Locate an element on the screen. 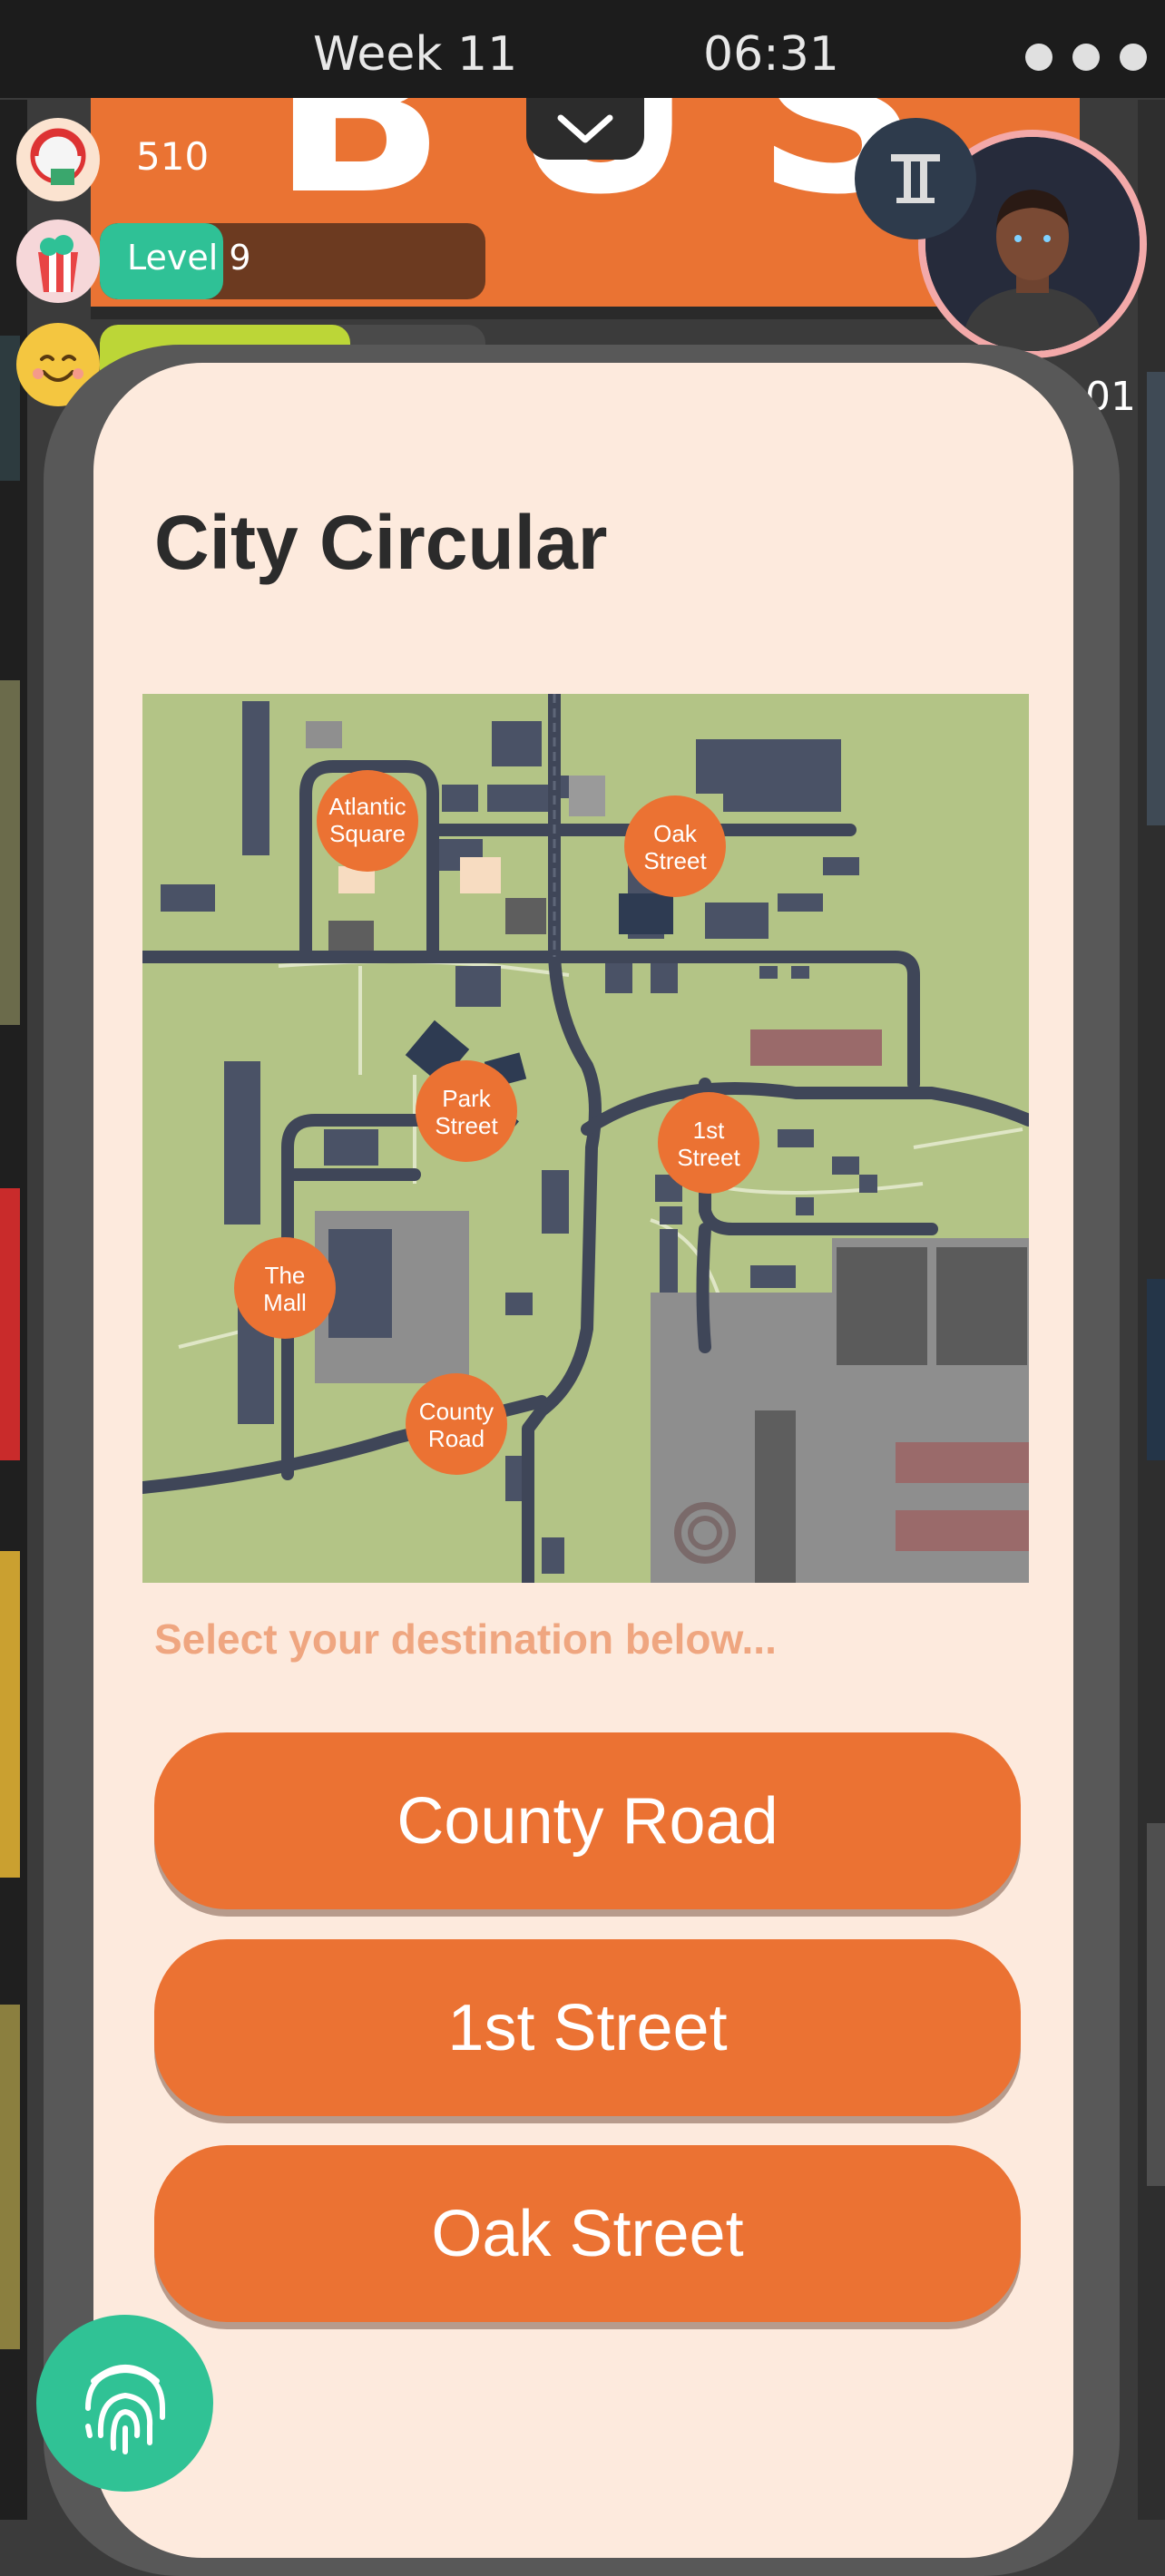 The width and height of the screenshot is (1165, 2576). bank-button is located at coordinates (915, 178).